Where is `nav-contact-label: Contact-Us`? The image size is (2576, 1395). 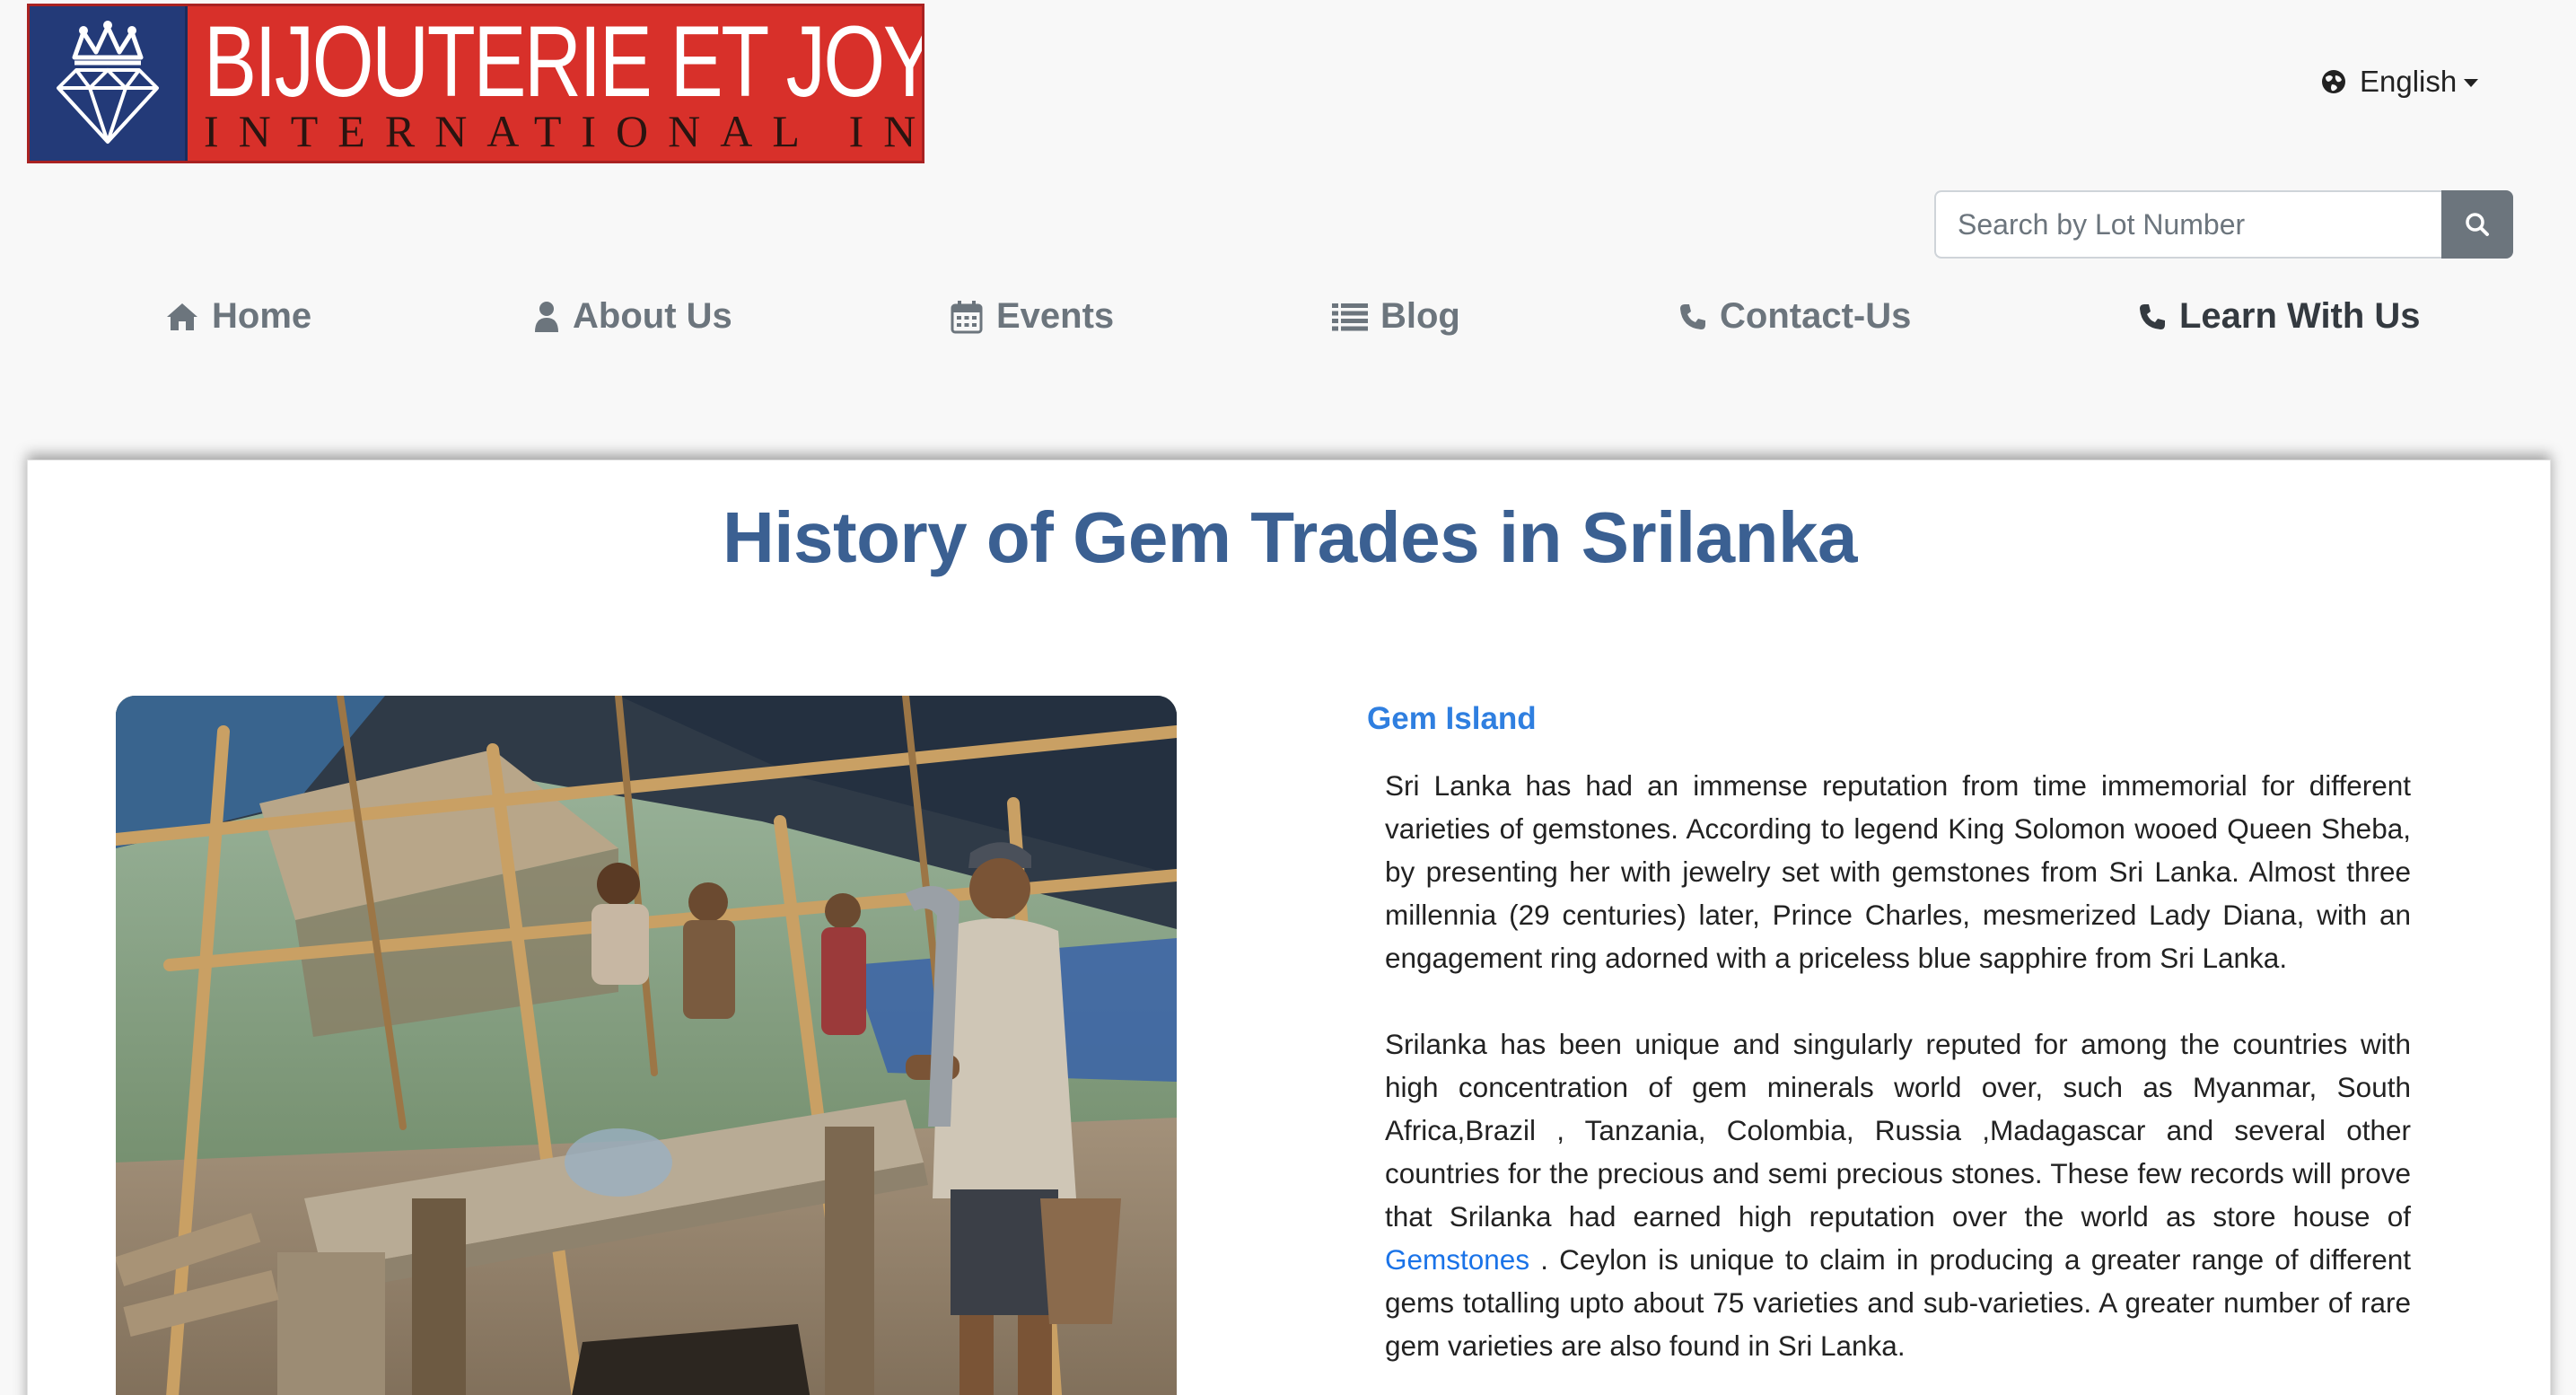
nav-contact-label: Contact-Us is located at coordinates (1816, 316).